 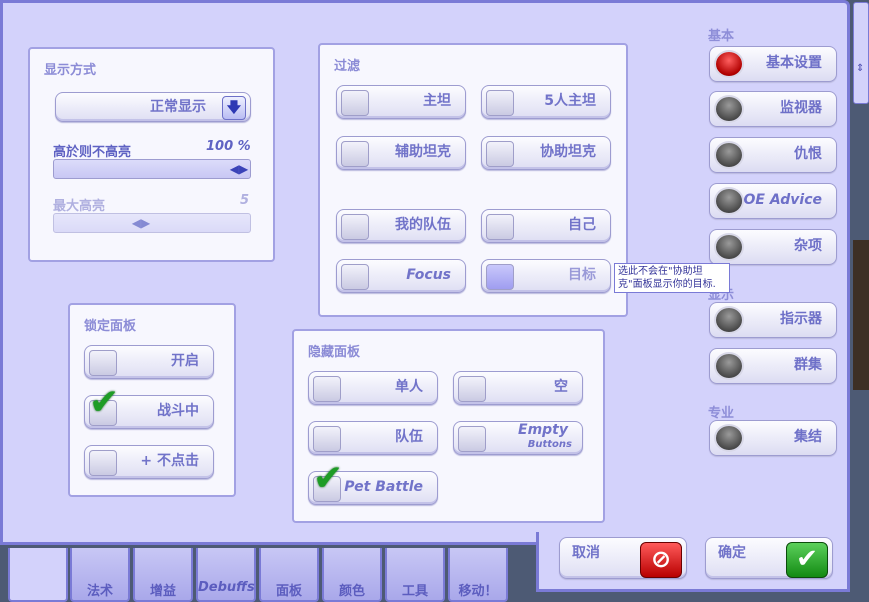 I want to click on sidebar-item-label: 杂项, so click(x=808, y=246).